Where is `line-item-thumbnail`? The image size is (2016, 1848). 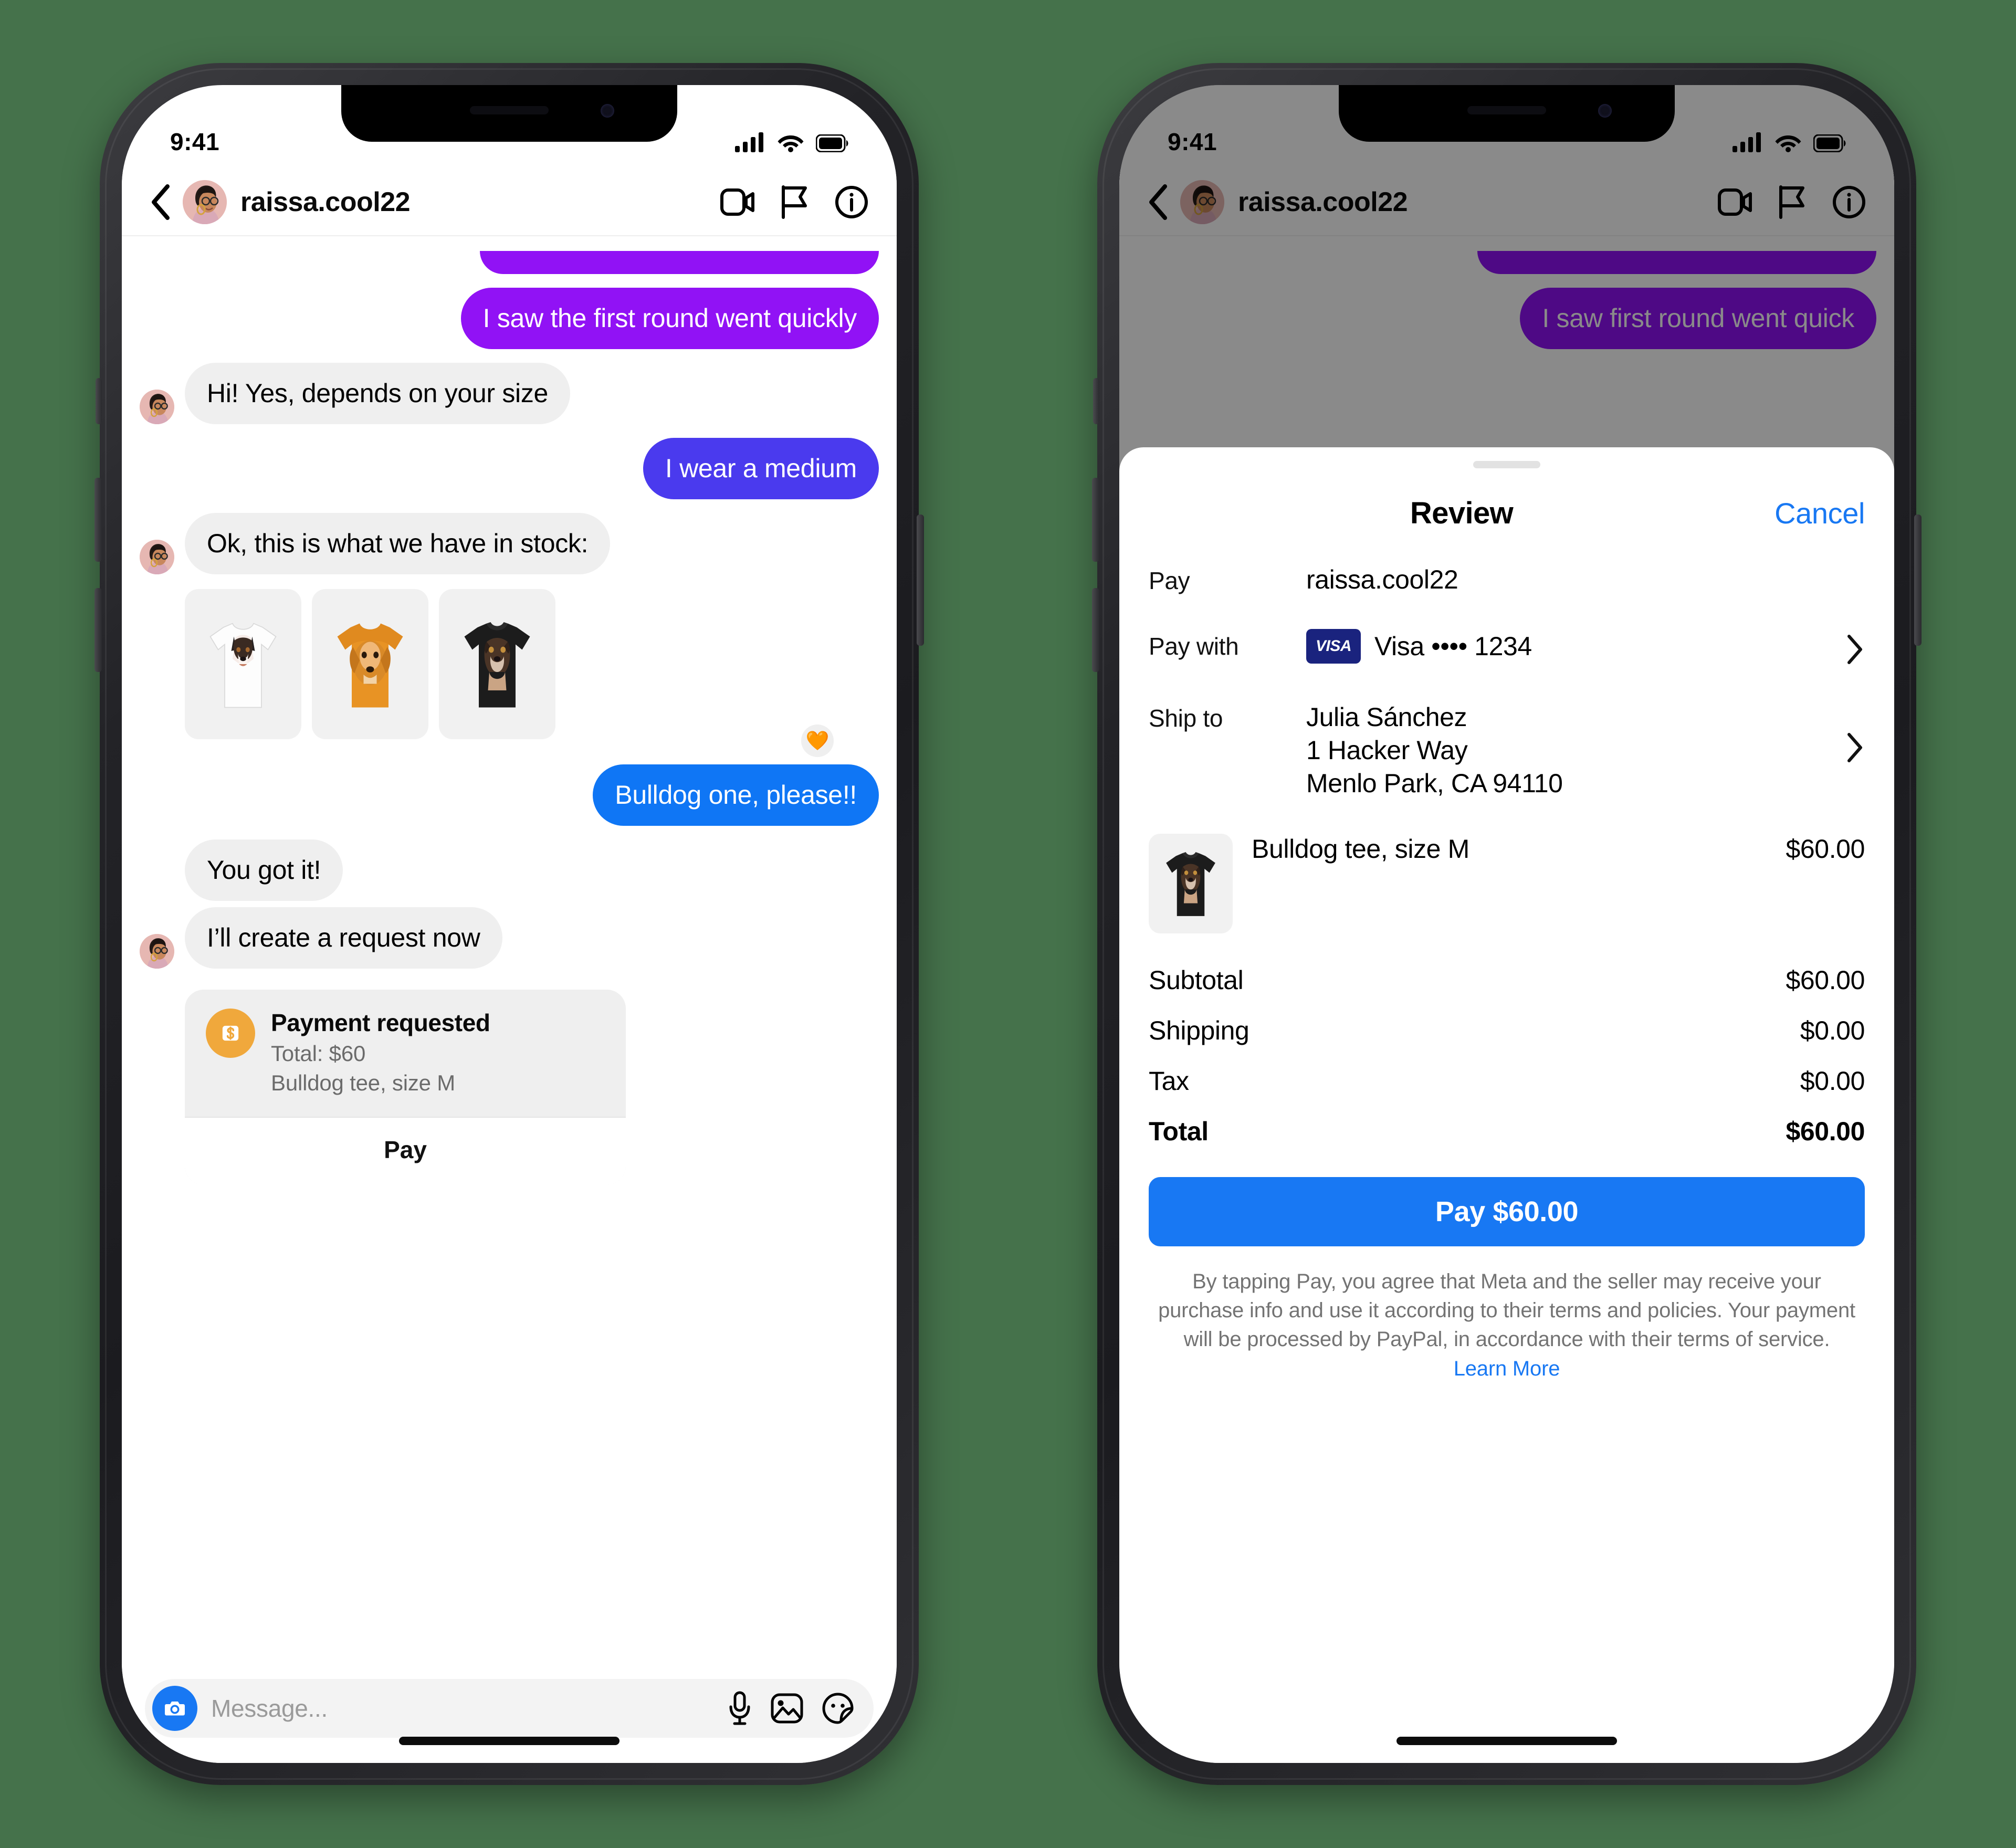
line-item-thumbnail is located at coordinates (1191, 883).